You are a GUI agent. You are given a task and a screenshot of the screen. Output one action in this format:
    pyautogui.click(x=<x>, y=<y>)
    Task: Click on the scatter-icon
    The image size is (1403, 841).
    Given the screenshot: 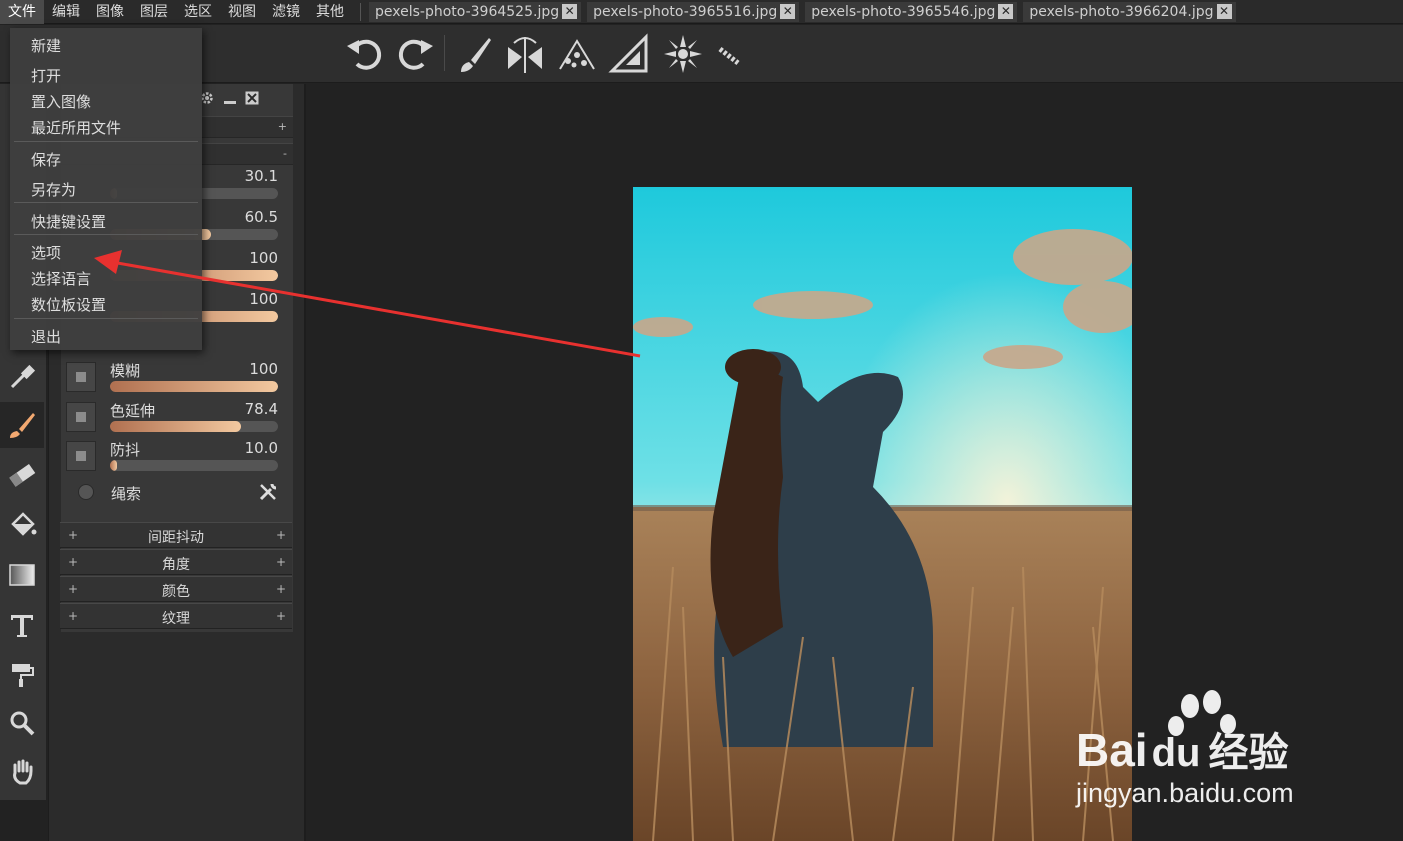 What is the action you would take?
    pyautogui.click(x=577, y=54)
    